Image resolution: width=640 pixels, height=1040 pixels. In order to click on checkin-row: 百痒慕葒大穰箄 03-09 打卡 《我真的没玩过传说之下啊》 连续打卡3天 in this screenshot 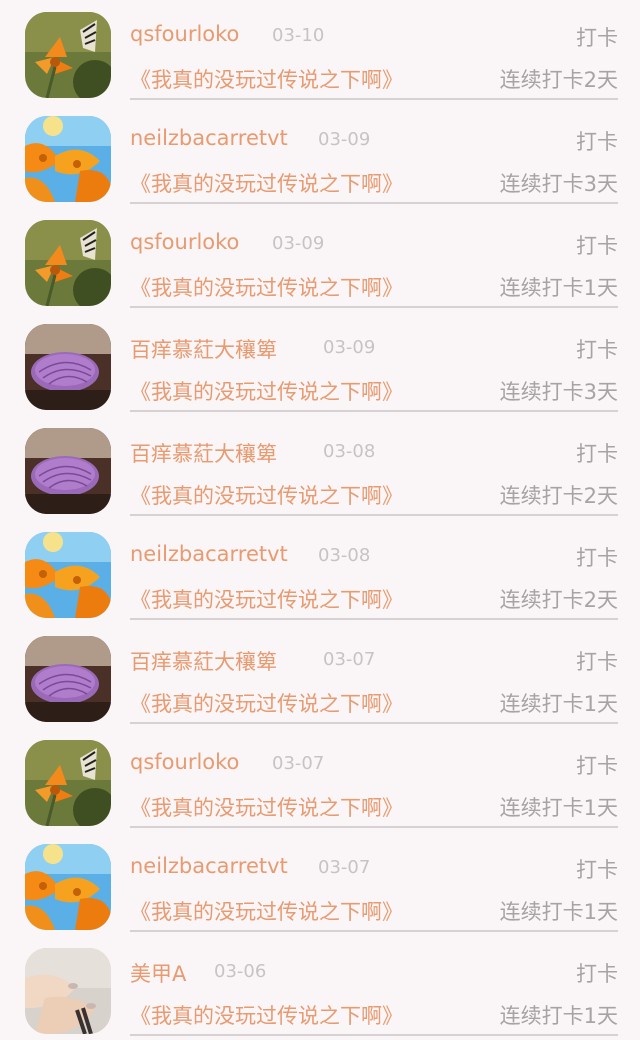, I will do `click(320, 364)`.